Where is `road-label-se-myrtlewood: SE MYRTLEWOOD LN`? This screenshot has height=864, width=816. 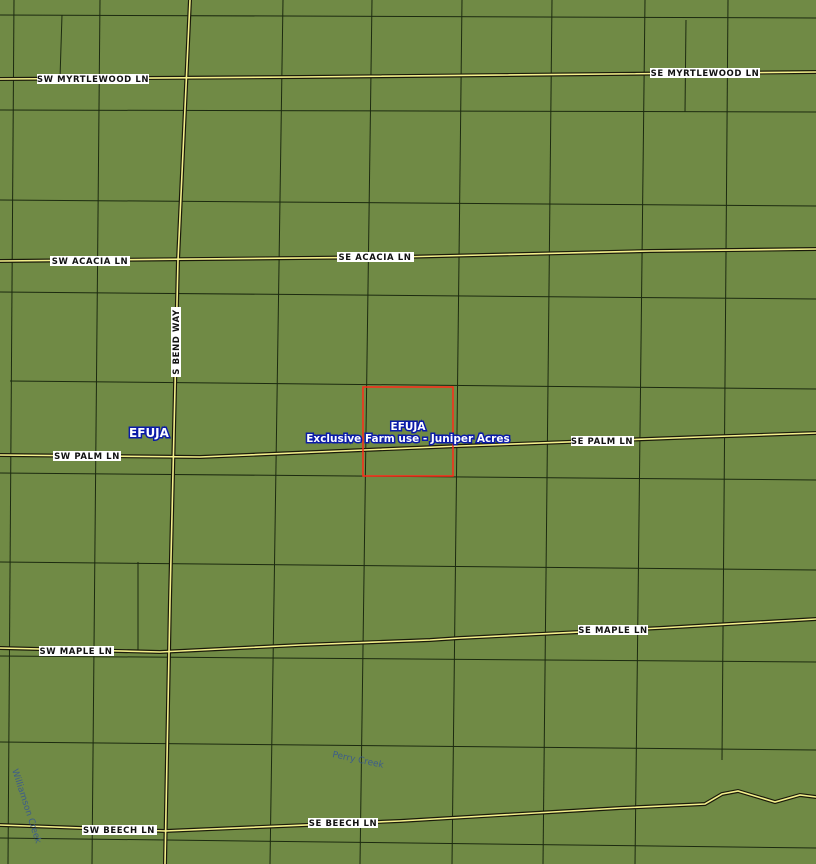 road-label-se-myrtlewood: SE MYRTLEWOOD LN is located at coordinates (705, 73).